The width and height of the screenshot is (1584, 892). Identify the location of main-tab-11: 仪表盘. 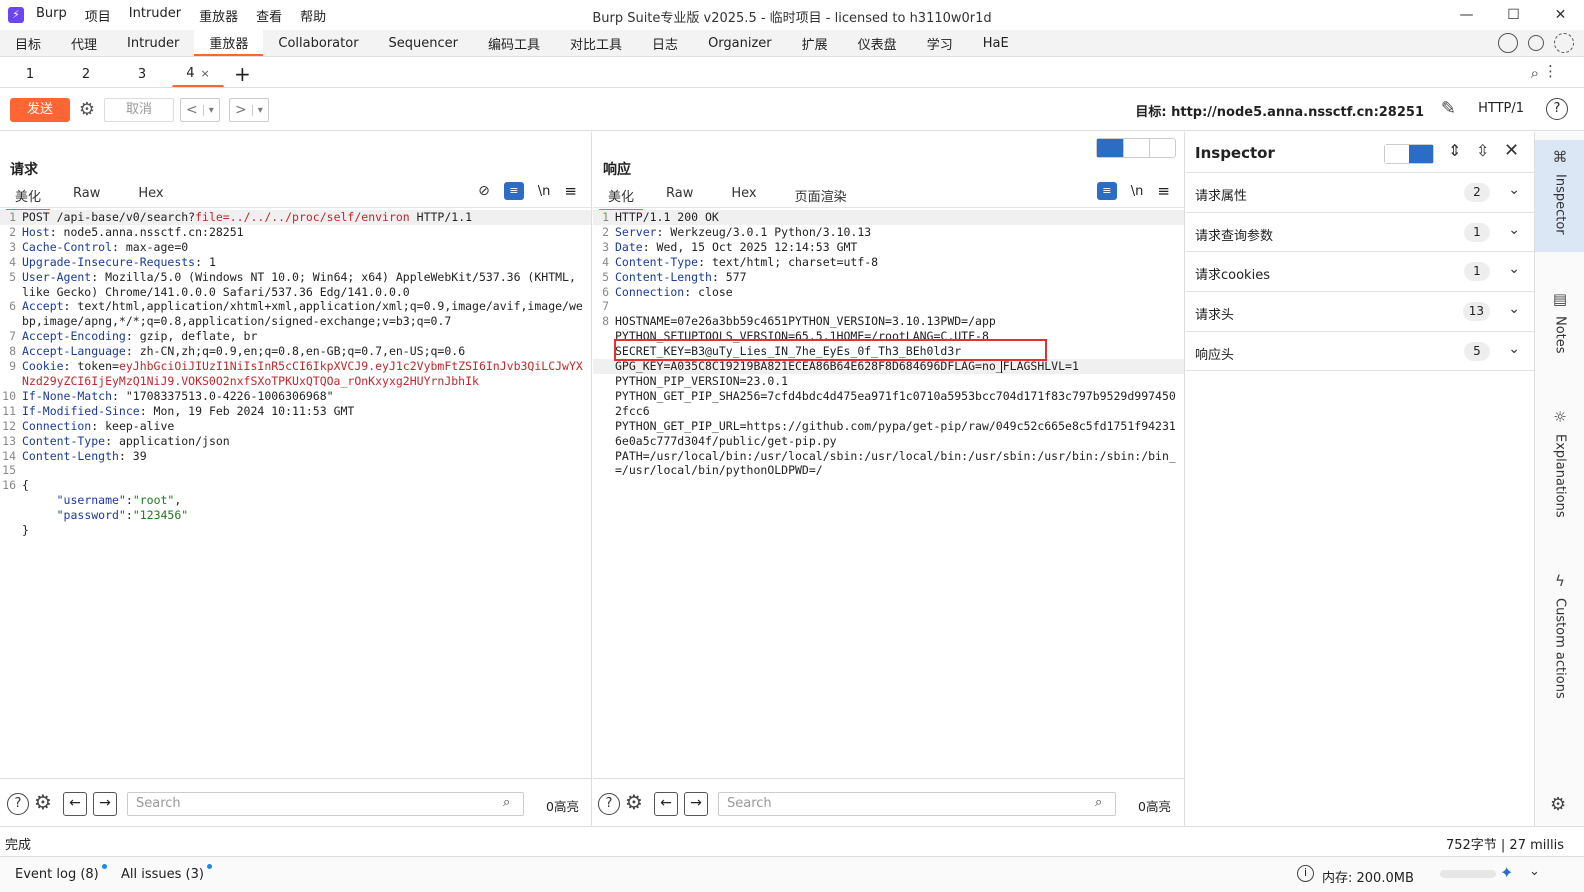
(877, 43).